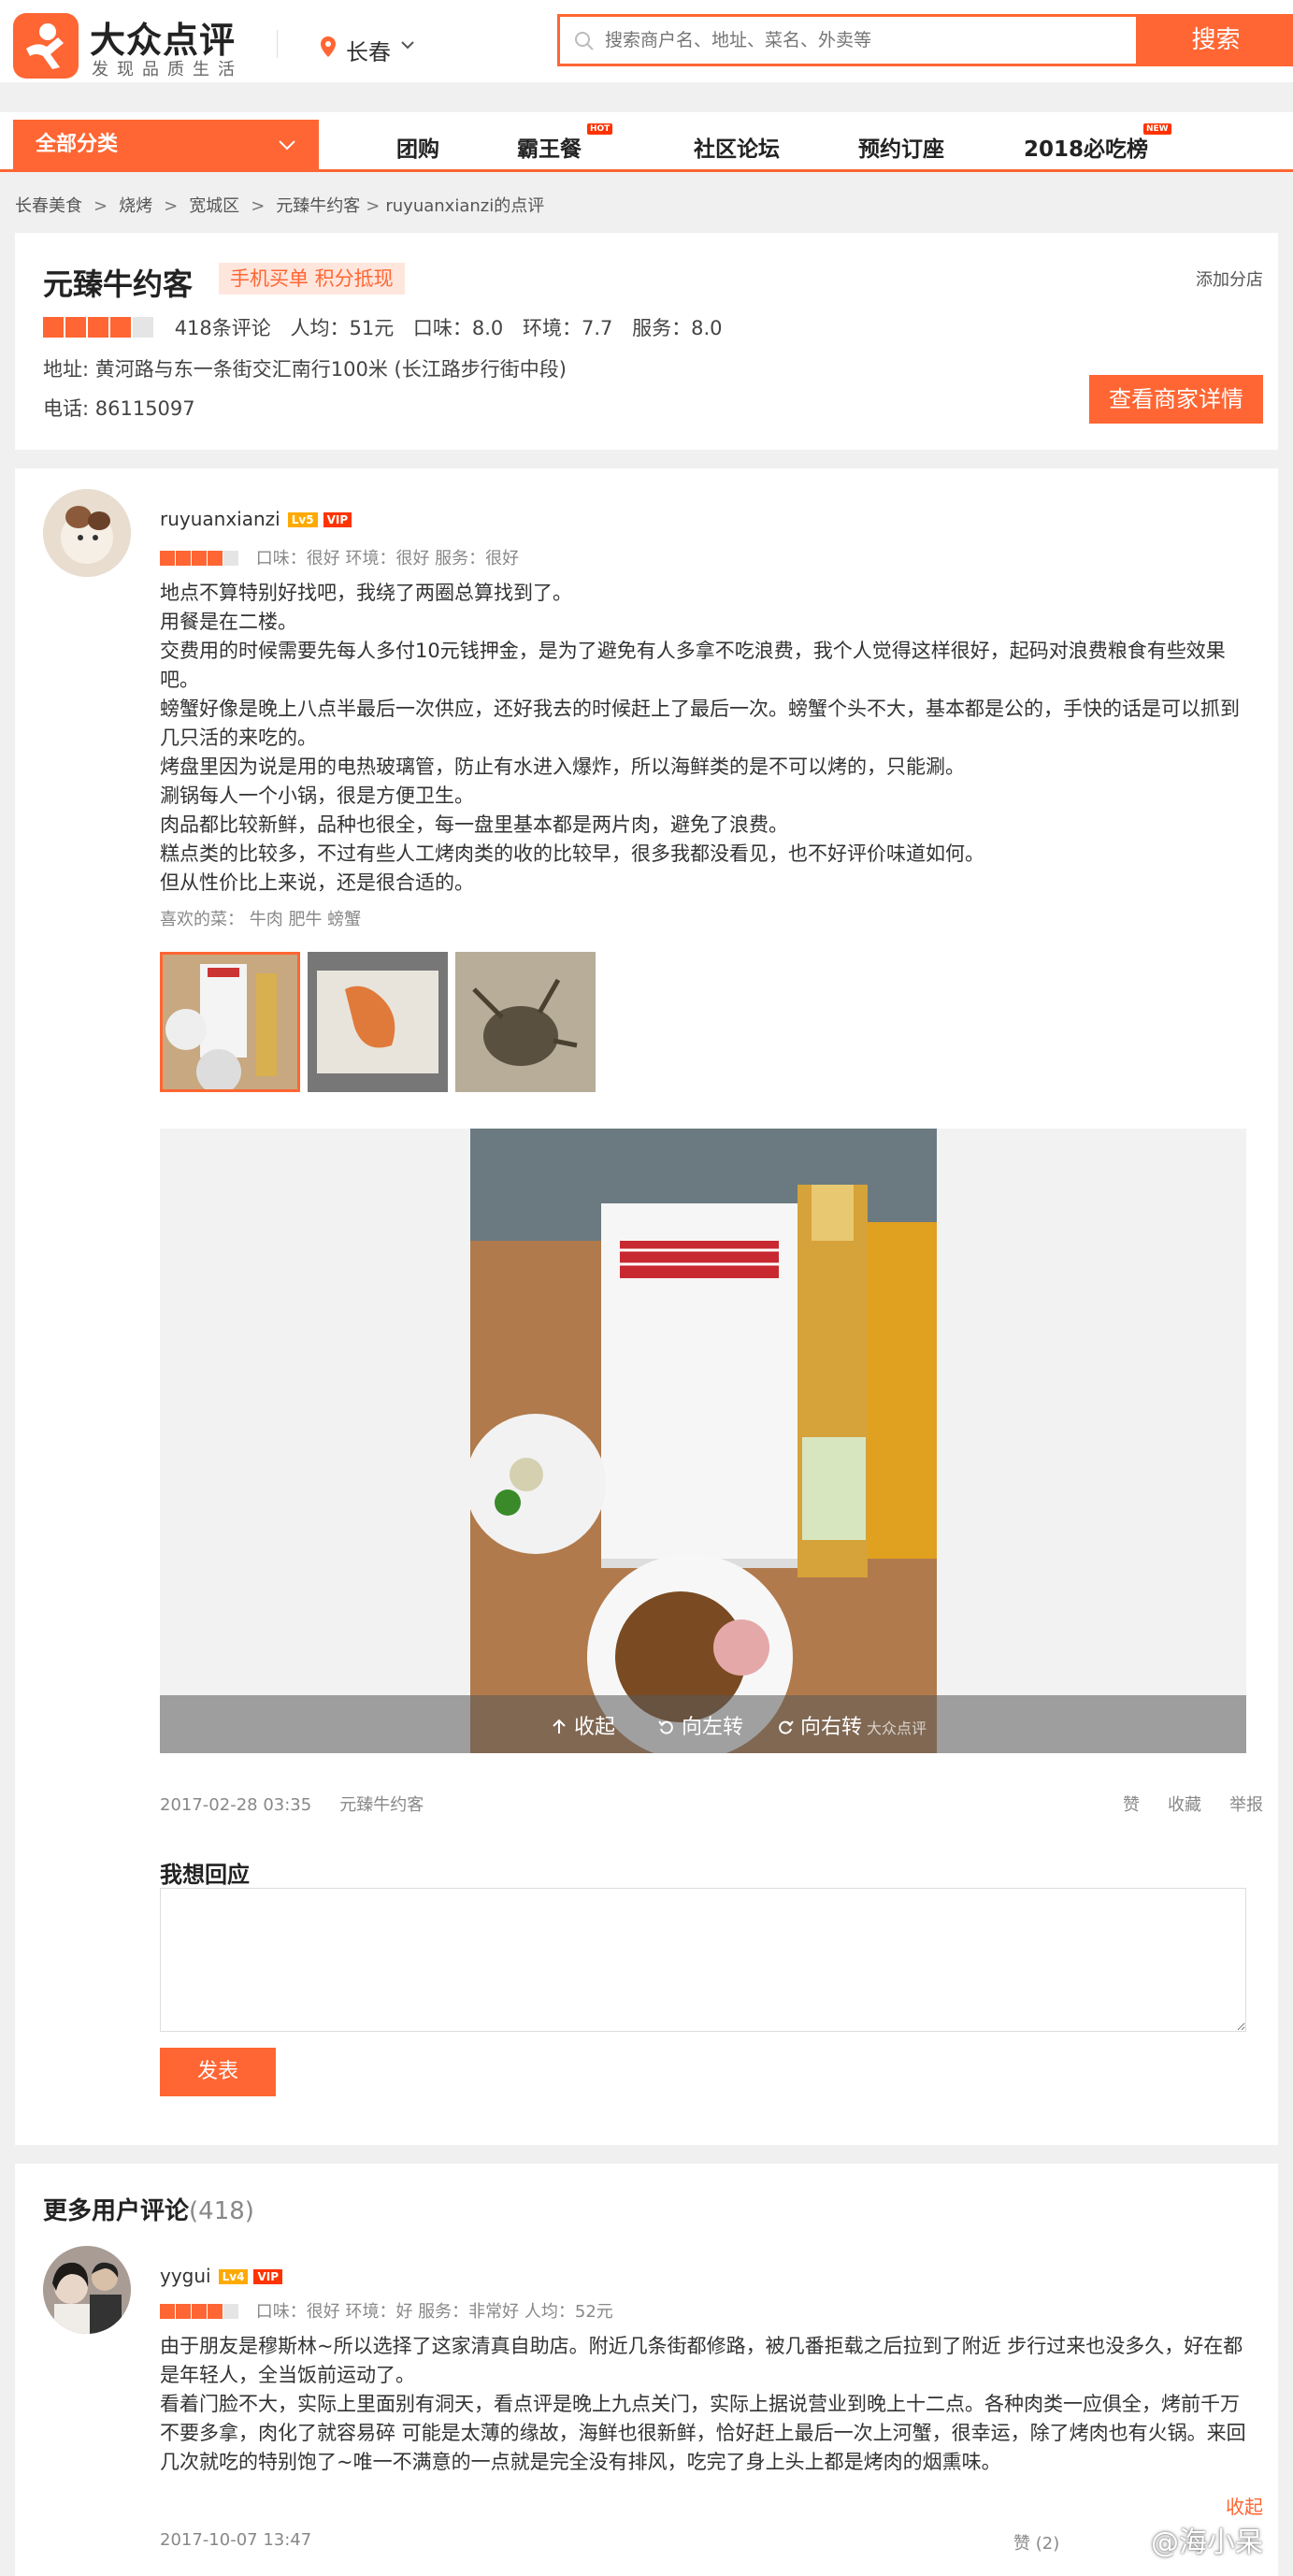  I want to click on like-button: 赞 (2), so click(1036, 2542).